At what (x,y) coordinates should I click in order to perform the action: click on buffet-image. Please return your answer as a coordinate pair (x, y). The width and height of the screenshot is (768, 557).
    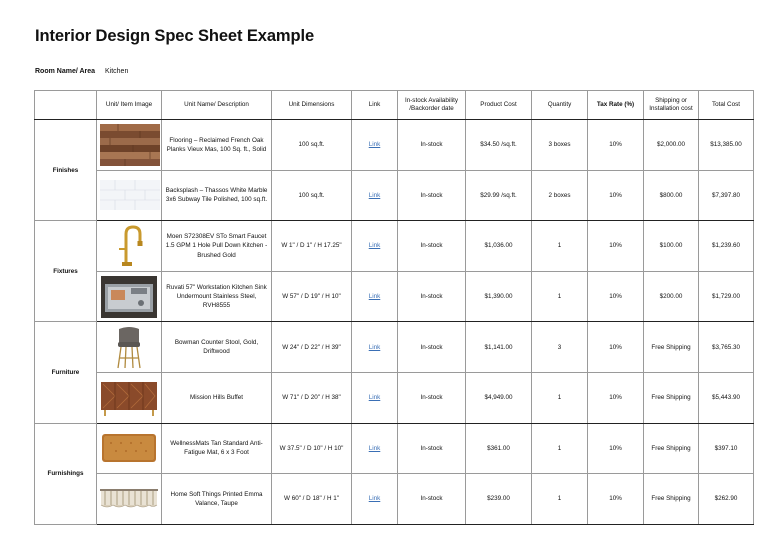
    Looking at the image, I should click on (129, 398).